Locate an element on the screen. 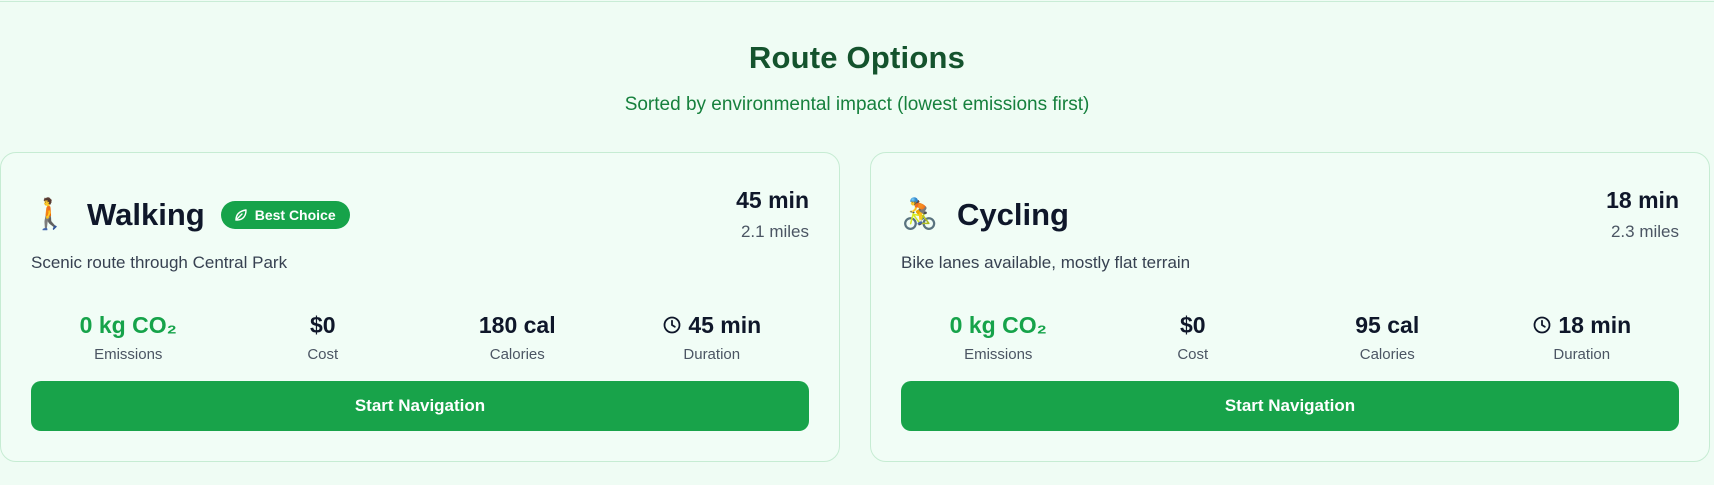 This screenshot has height=485, width=1714. route-description: Scenic route through Central Park is located at coordinates (159, 262).